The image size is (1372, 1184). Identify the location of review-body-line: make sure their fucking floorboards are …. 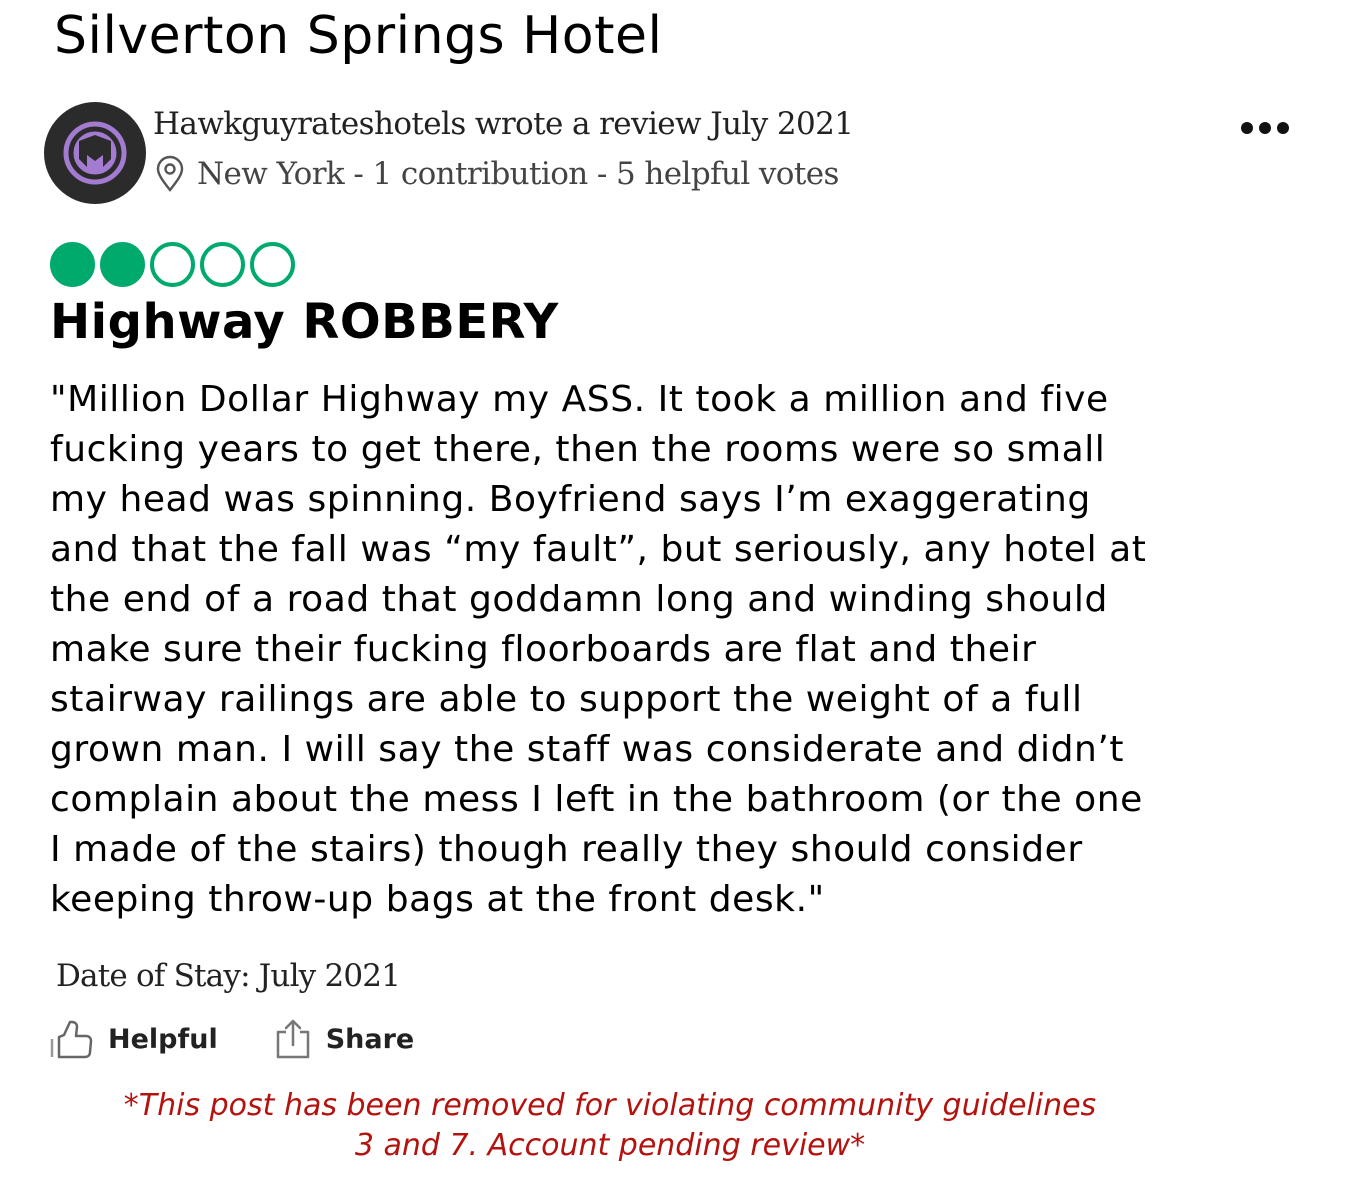
(543, 649).